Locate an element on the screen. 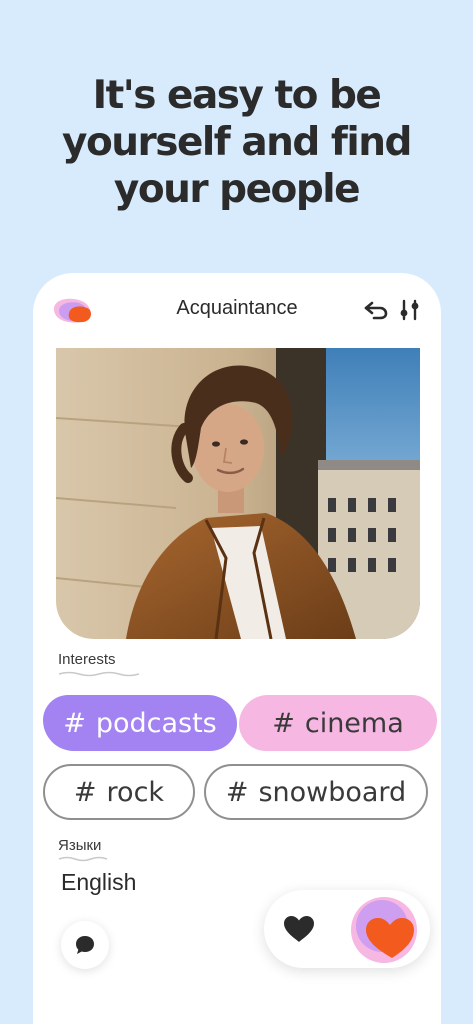 The image size is (473, 1024). heart-icon is located at coordinates (299, 929).